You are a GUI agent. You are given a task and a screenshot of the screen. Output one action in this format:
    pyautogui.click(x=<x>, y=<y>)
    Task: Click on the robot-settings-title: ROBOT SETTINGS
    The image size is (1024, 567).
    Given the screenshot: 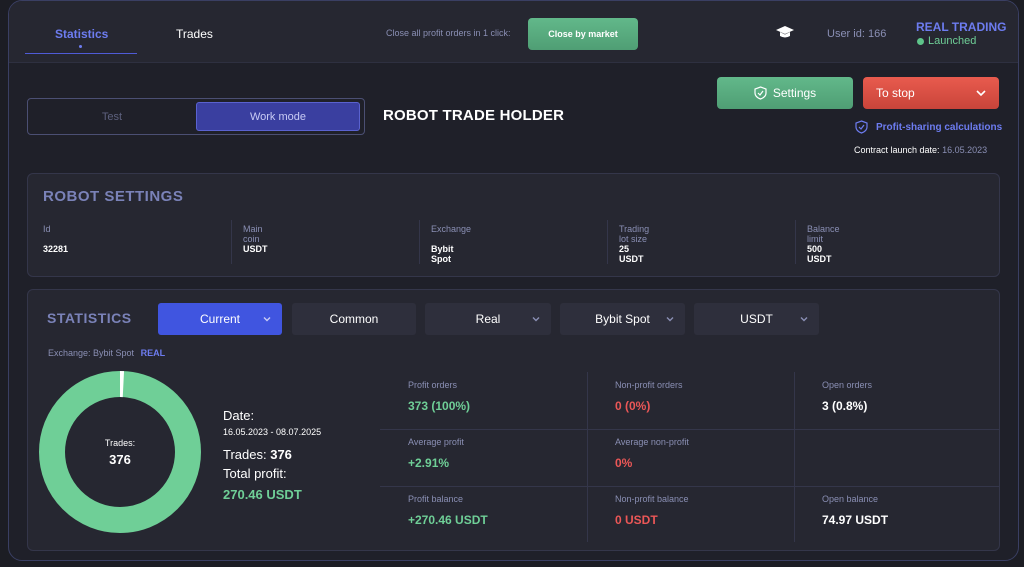 What is the action you would take?
    pyautogui.click(x=113, y=196)
    